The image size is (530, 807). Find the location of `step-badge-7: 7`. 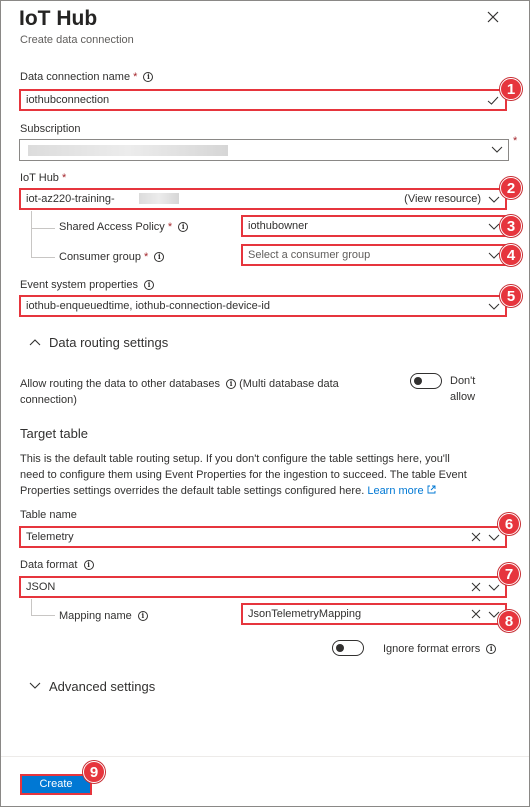

step-badge-7: 7 is located at coordinates (509, 574).